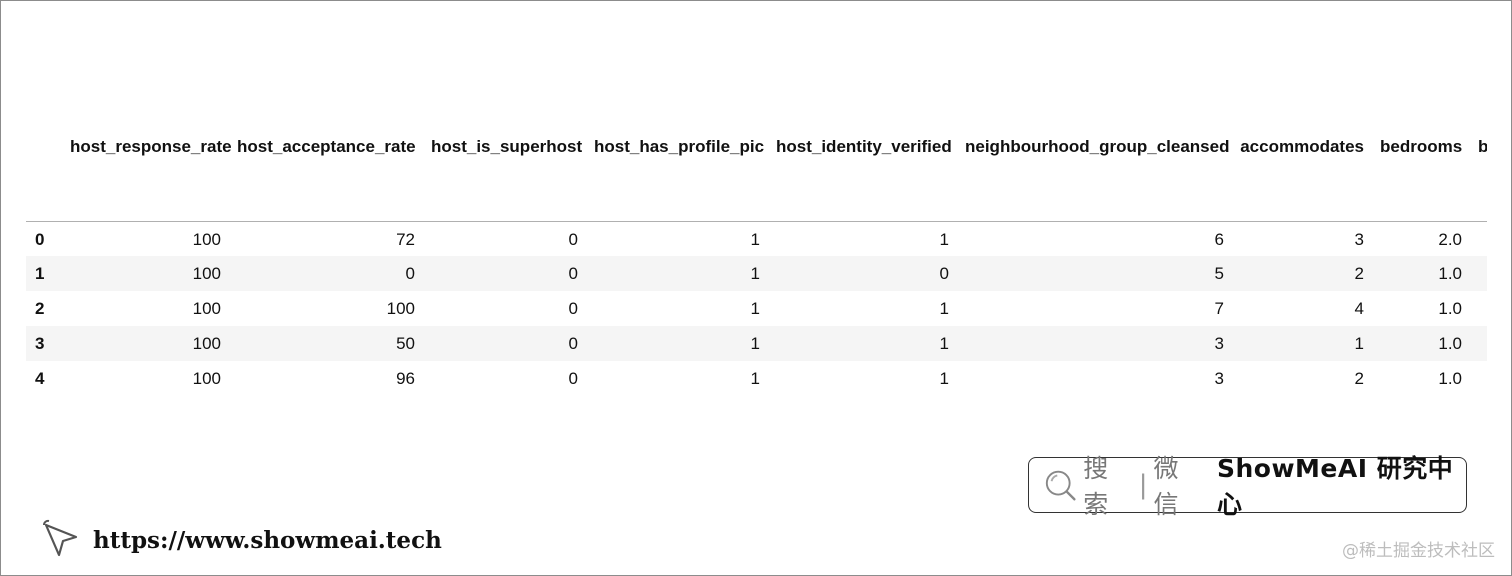  I want to click on search-label: 搜索, so click(1096, 486).